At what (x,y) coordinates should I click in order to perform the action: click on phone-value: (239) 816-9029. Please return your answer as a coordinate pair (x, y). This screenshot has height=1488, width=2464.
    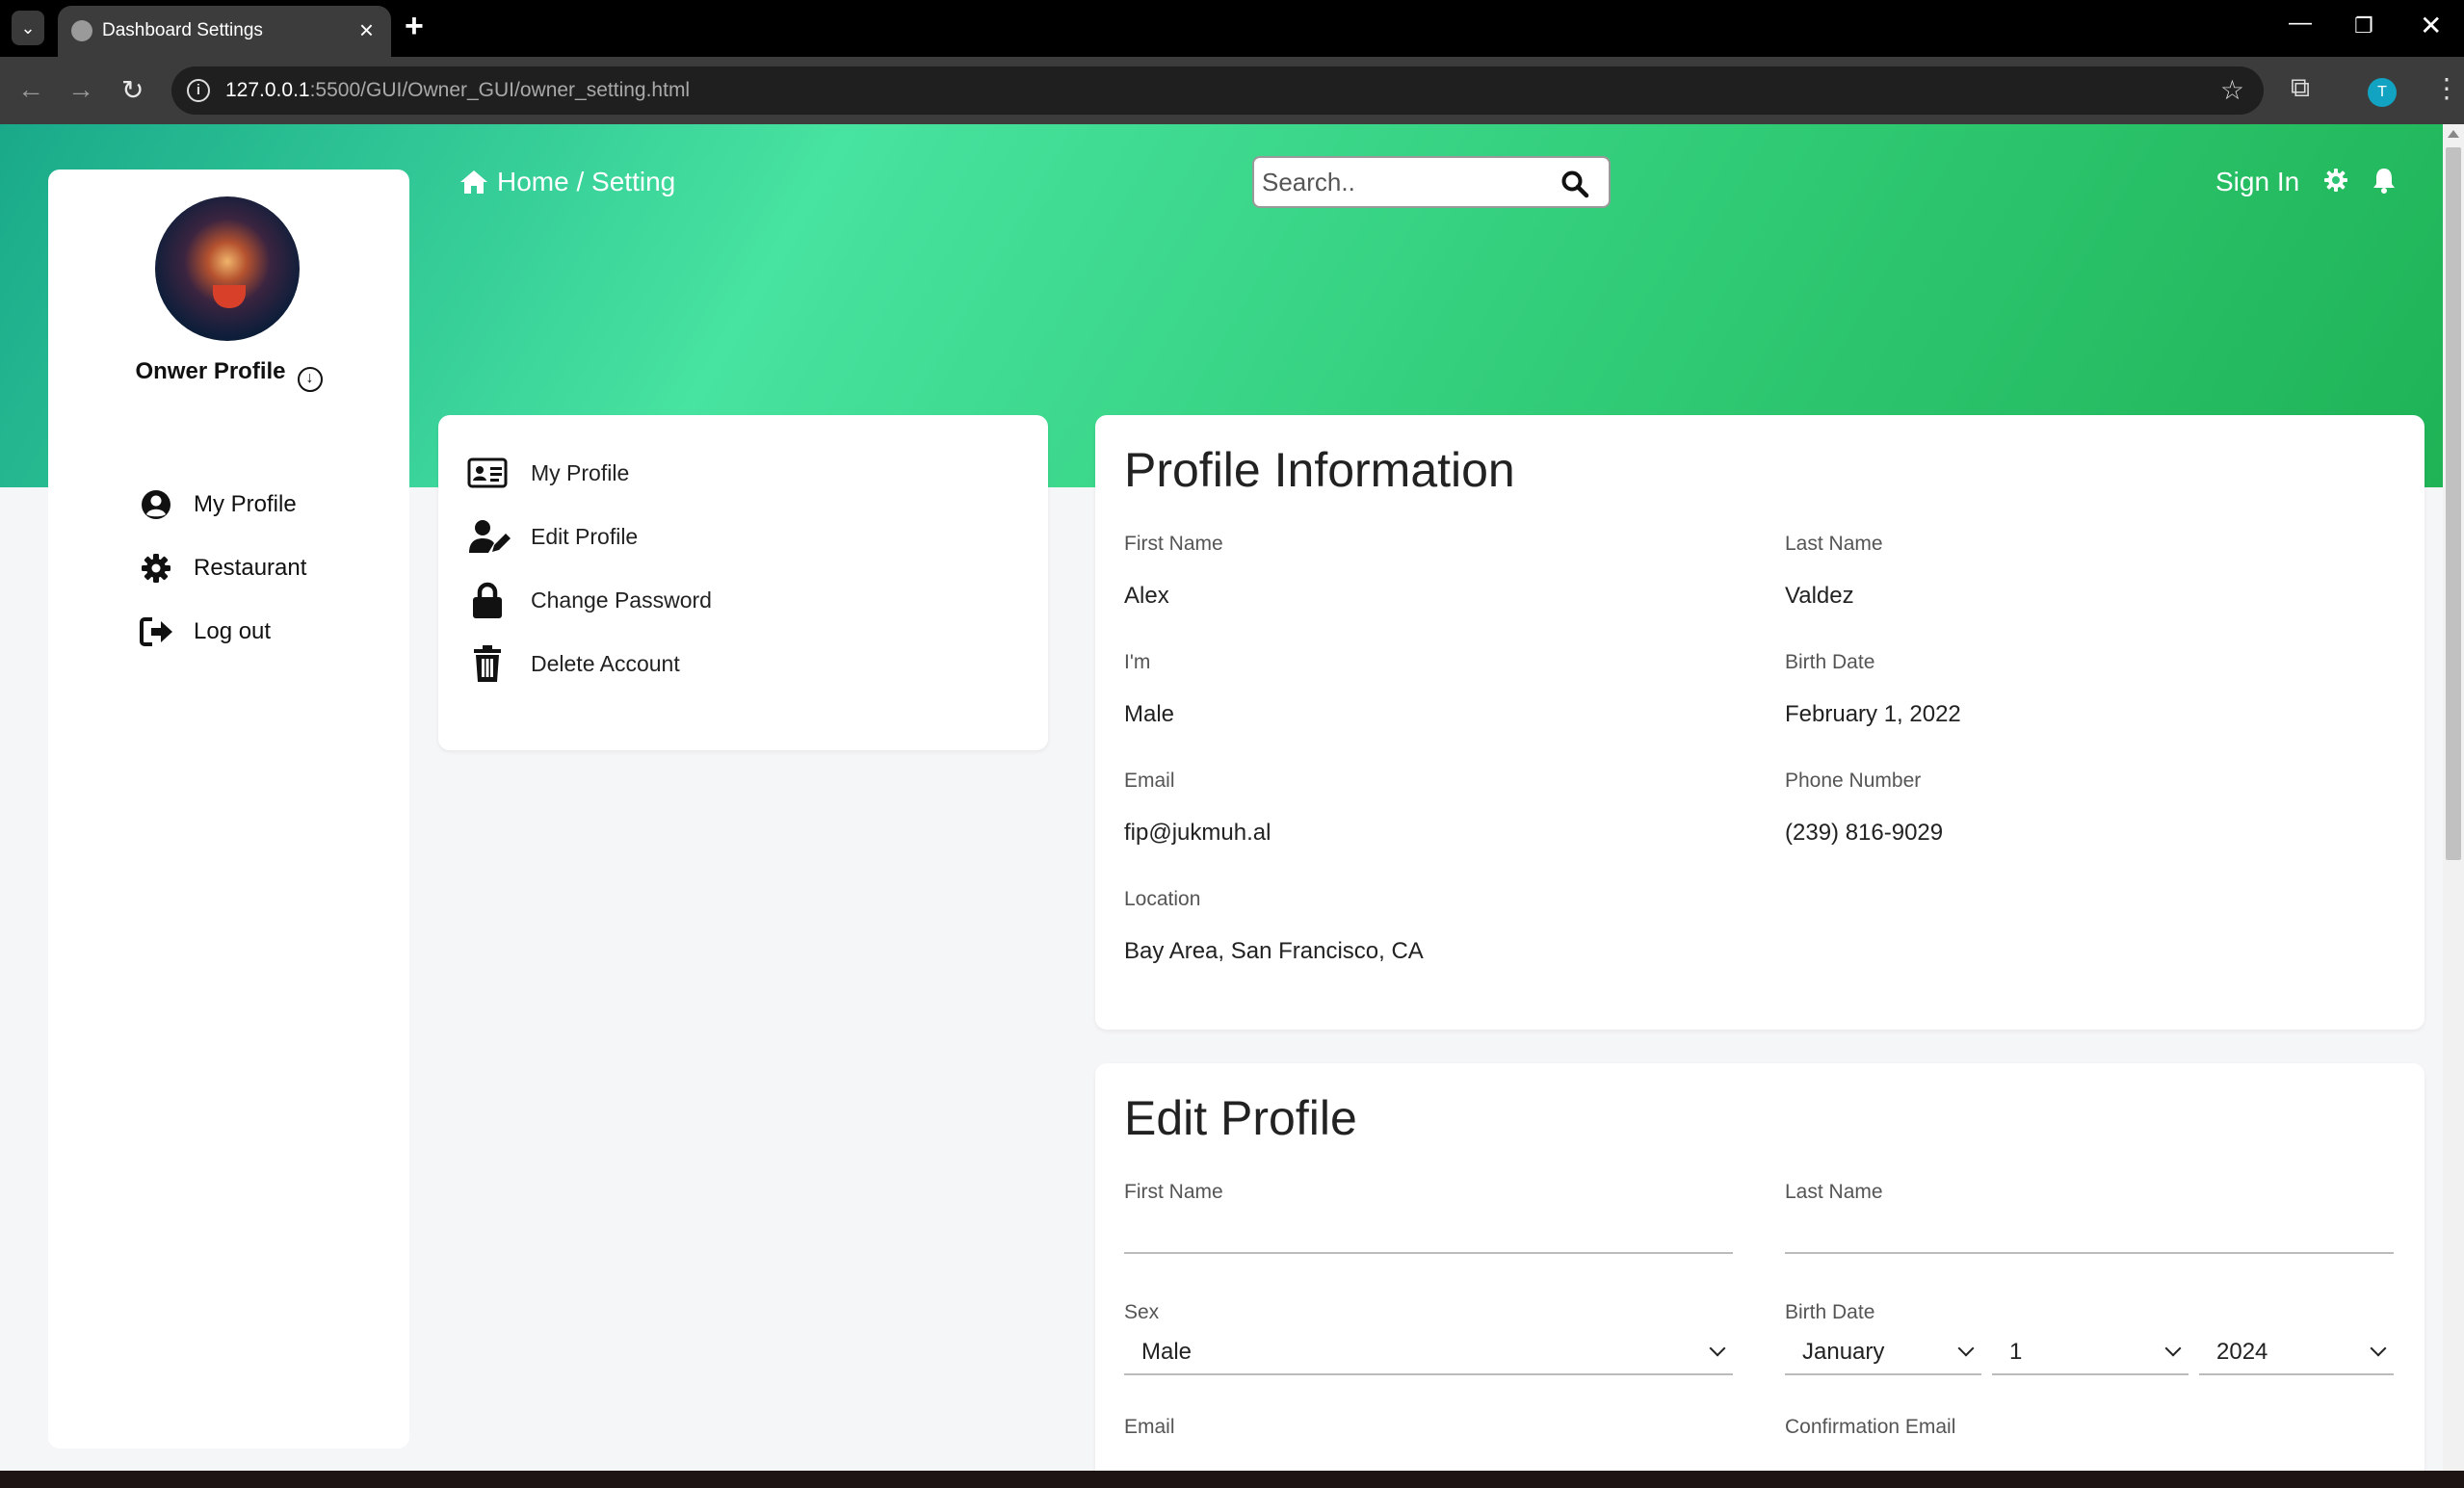
    Looking at the image, I should click on (1864, 833).